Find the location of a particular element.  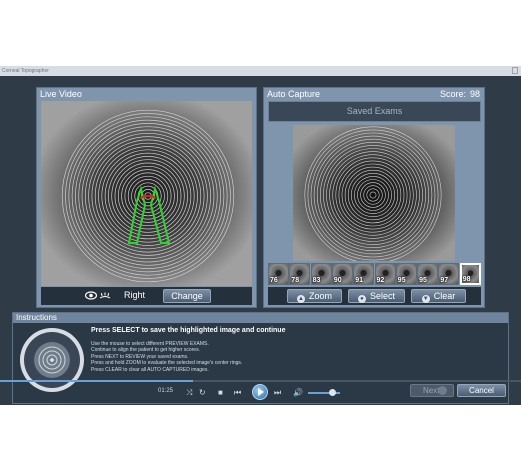

zoom-button: ▲ Zoom is located at coordinates (314, 296).